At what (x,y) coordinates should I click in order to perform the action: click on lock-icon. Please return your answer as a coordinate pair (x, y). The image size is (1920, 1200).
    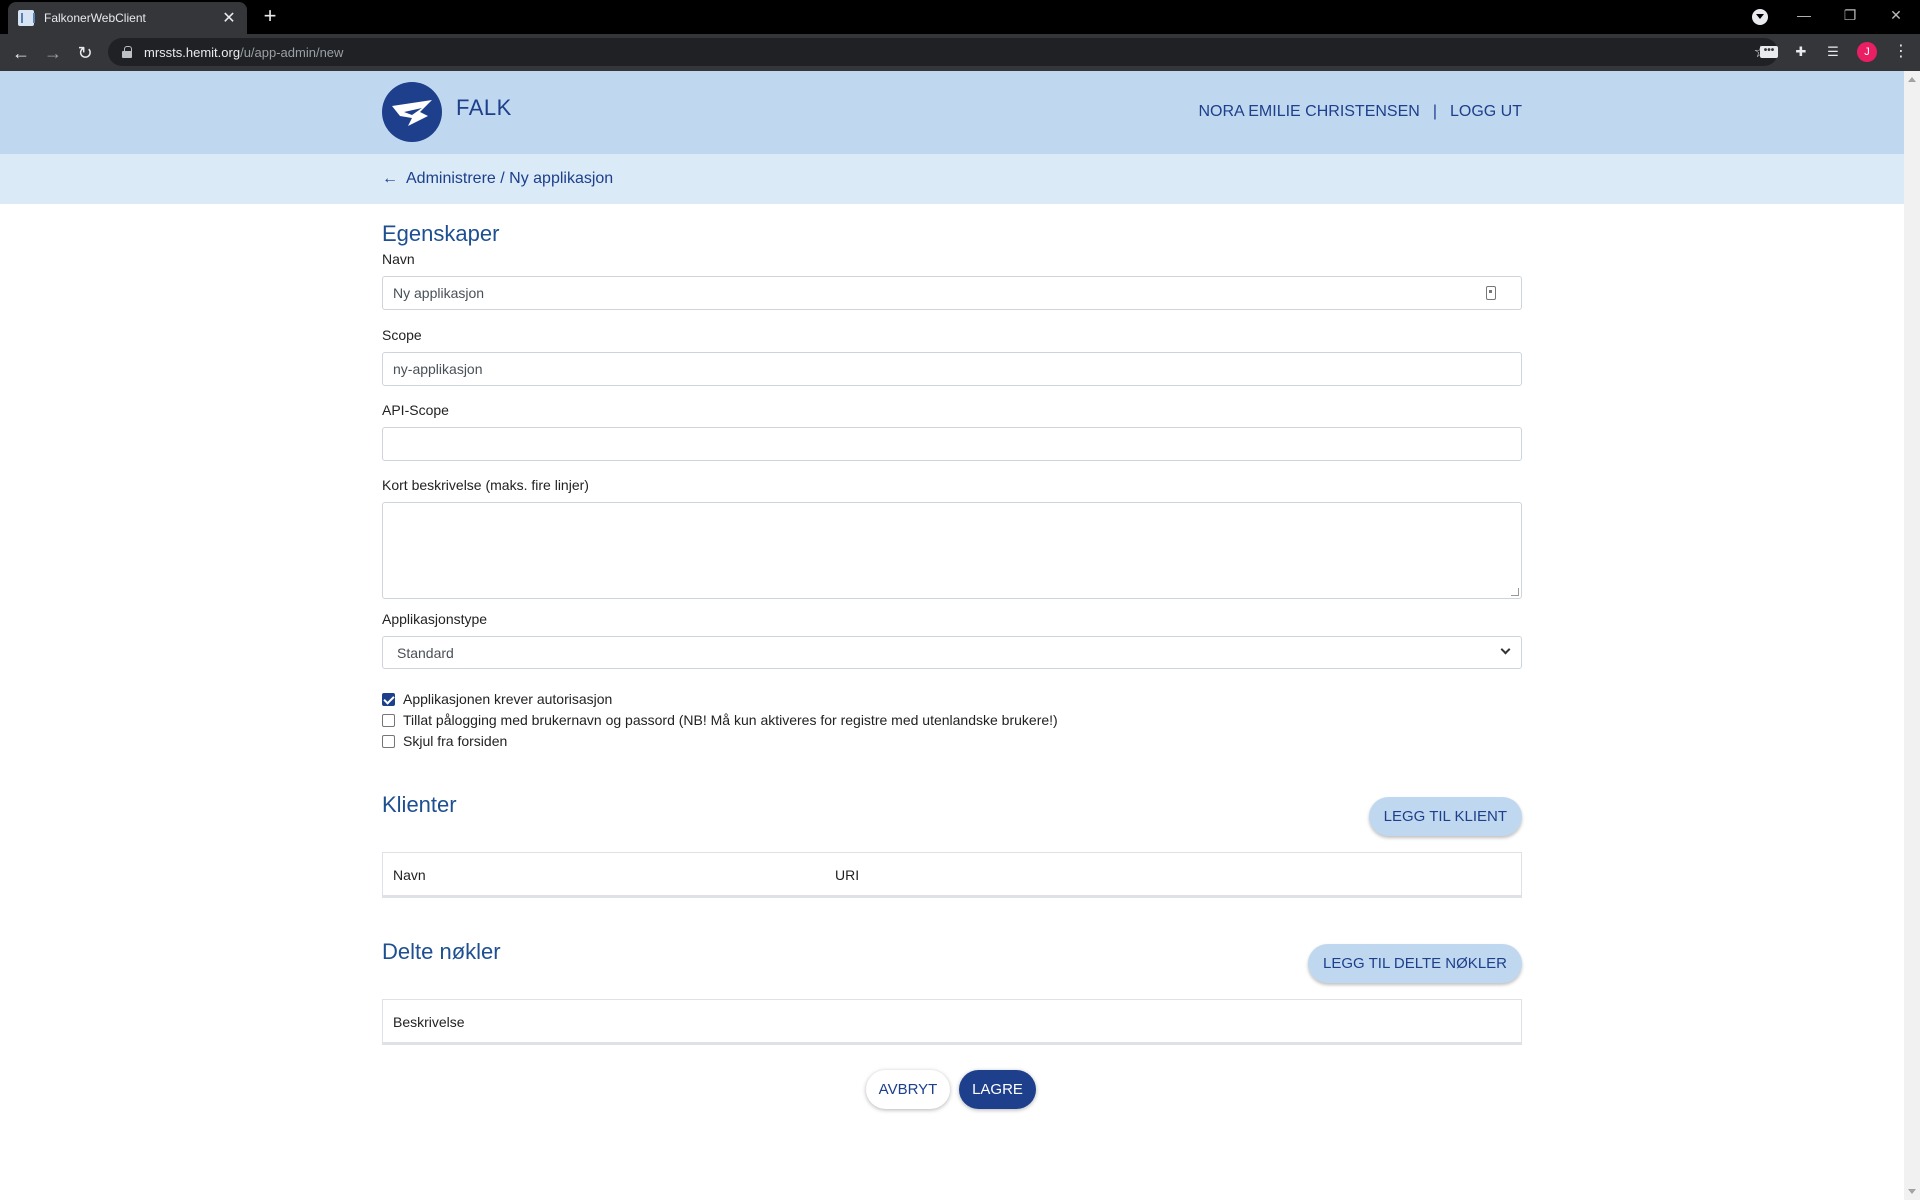
    Looking at the image, I should click on (127, 52).